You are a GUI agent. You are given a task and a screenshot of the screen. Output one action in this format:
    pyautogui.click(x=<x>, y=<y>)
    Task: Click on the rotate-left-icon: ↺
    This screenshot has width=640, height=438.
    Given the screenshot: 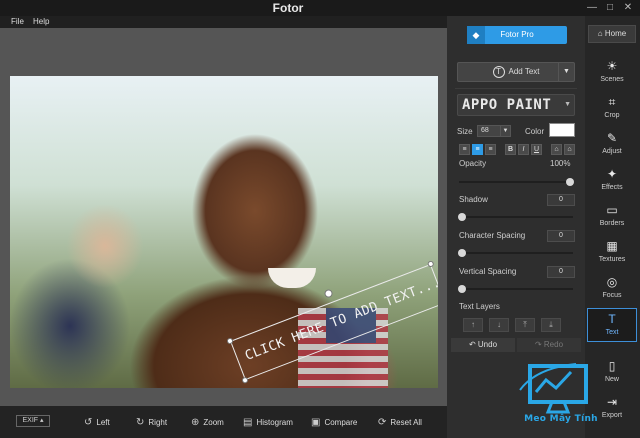 What is the action you would take?
    pyautogui.click(x=88, y=422)
    